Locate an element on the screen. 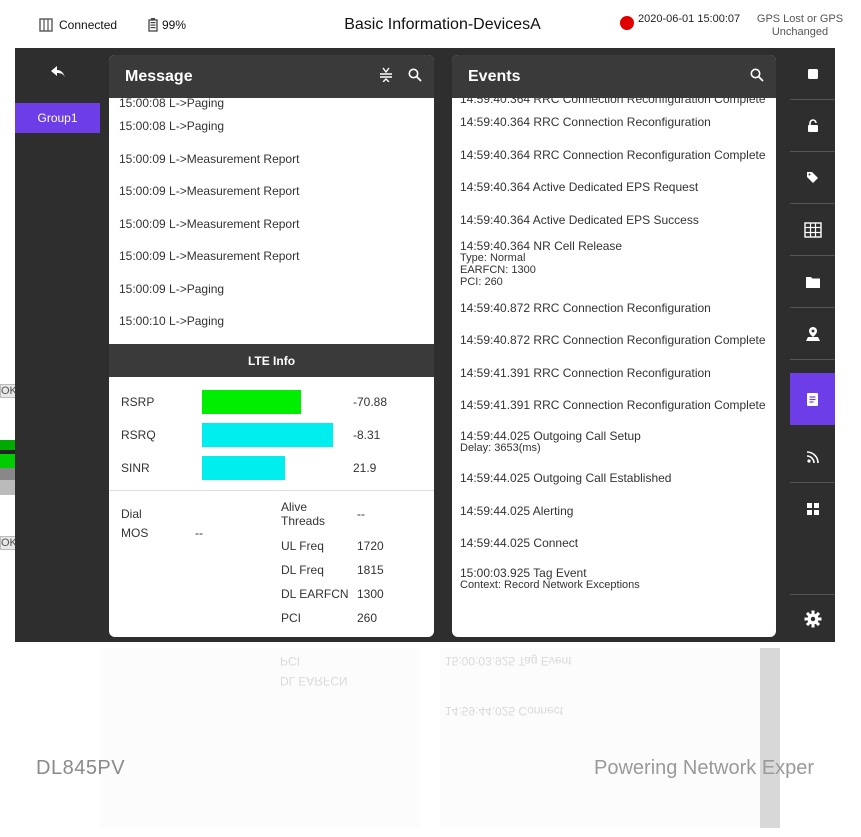  filter-divide-icon is located at coordinates (386, 76).